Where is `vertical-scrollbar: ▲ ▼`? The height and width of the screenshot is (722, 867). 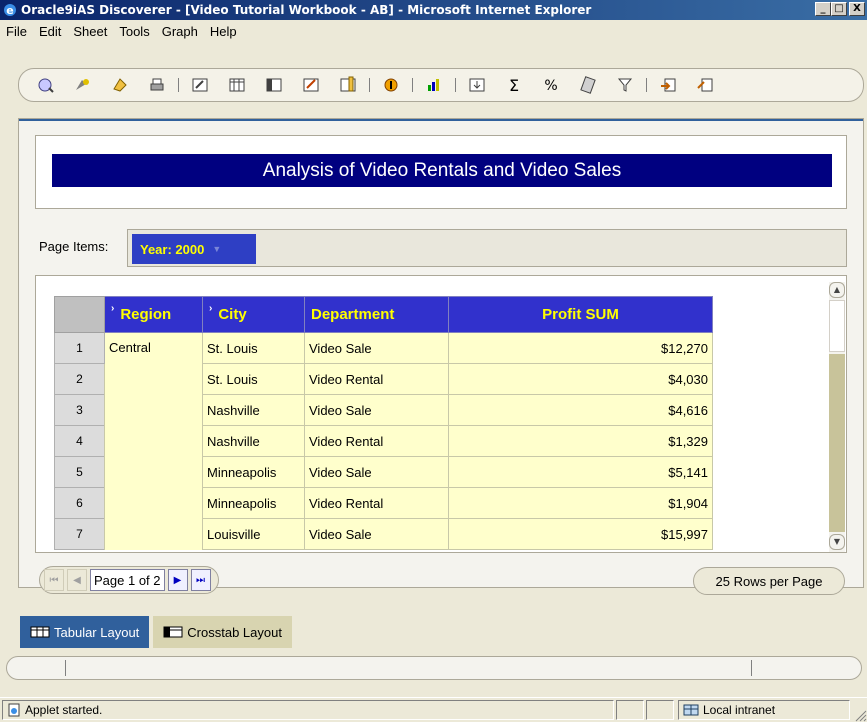 vertical-scrollbar: ▲ ▼ is located at coordinates (837, 417).